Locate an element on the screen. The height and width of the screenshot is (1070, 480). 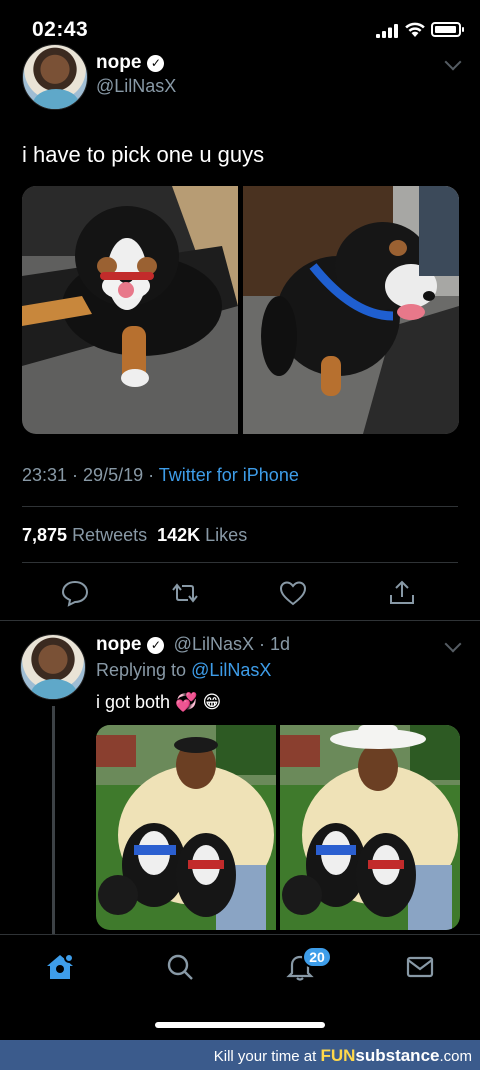
author-name: nope ✓ is located at coordinates (130, 63).